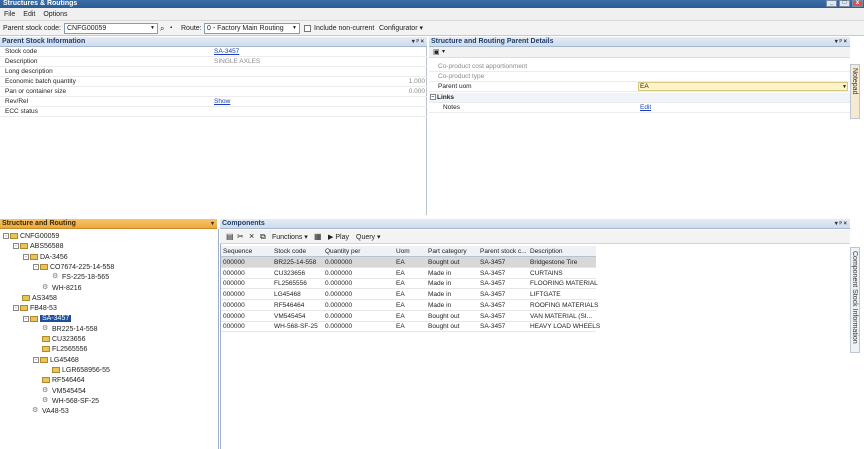 This screenshot has height=449, width=864. I want to click on tree-node: ⚙ VA48-53, so click(46, 412).